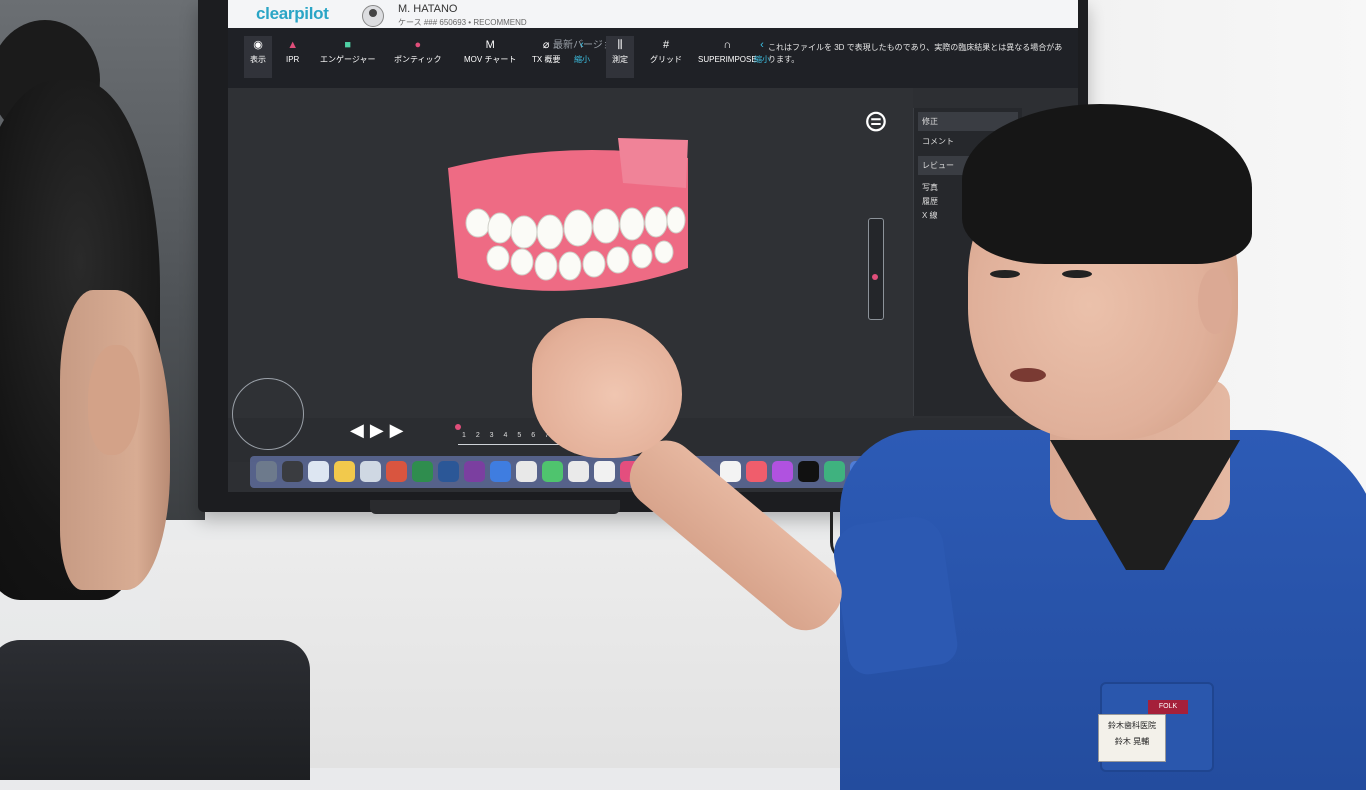 This screenshot has height=790, width=1366. I want to click on clip-icon: ⌀, so click(546, 45).